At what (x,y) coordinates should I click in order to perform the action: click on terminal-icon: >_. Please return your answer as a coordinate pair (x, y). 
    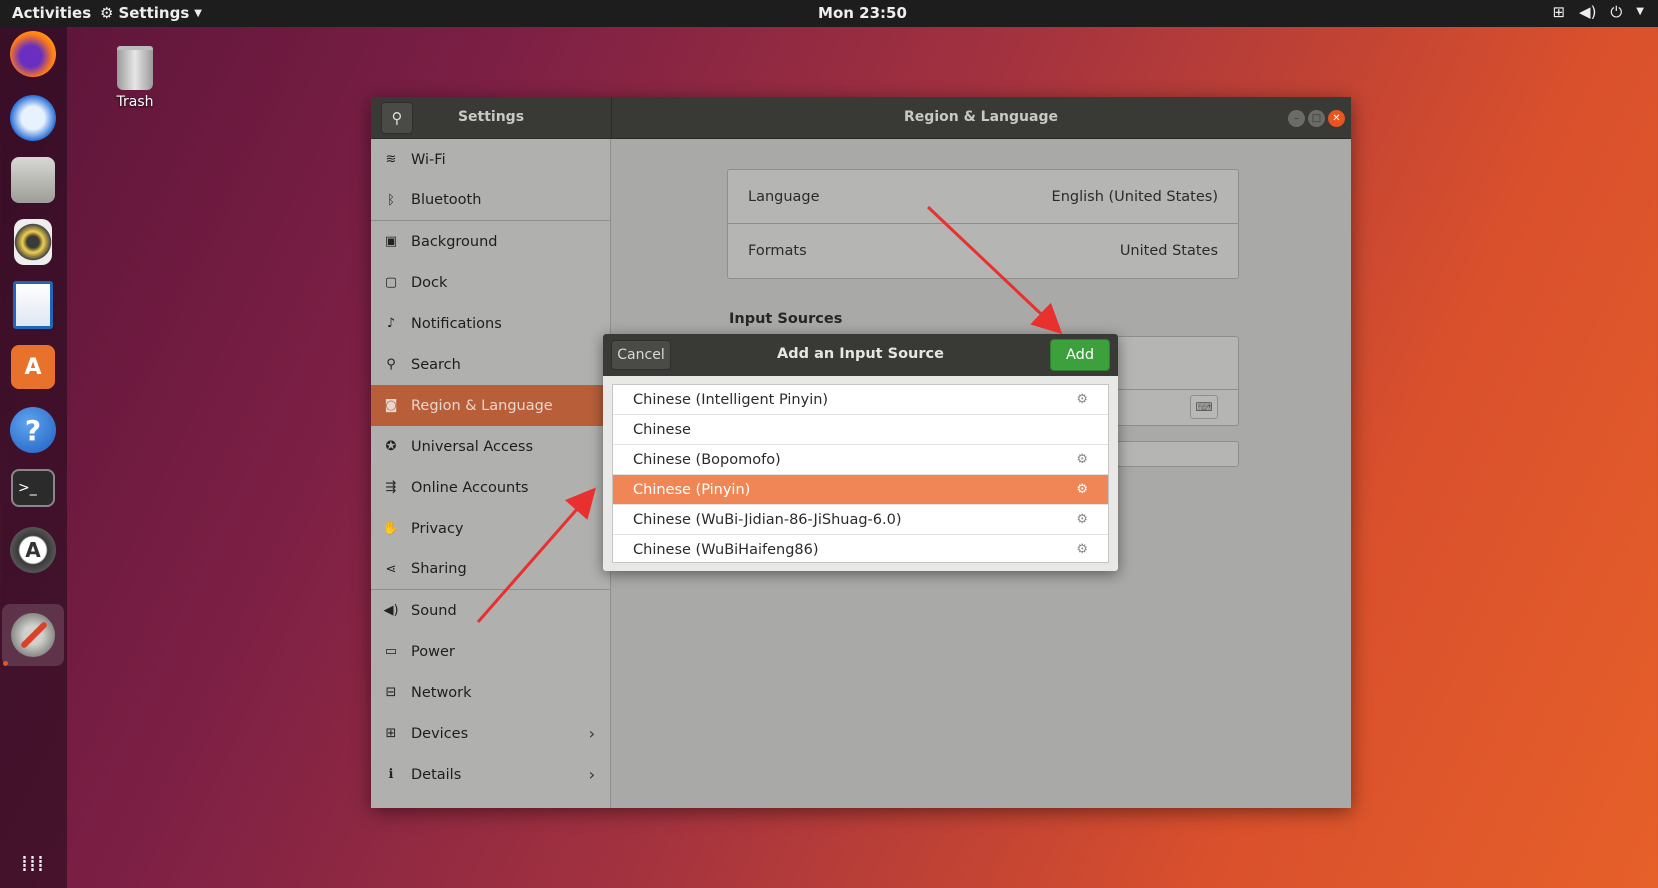
    Looking at the image, I should click on (33, 488).